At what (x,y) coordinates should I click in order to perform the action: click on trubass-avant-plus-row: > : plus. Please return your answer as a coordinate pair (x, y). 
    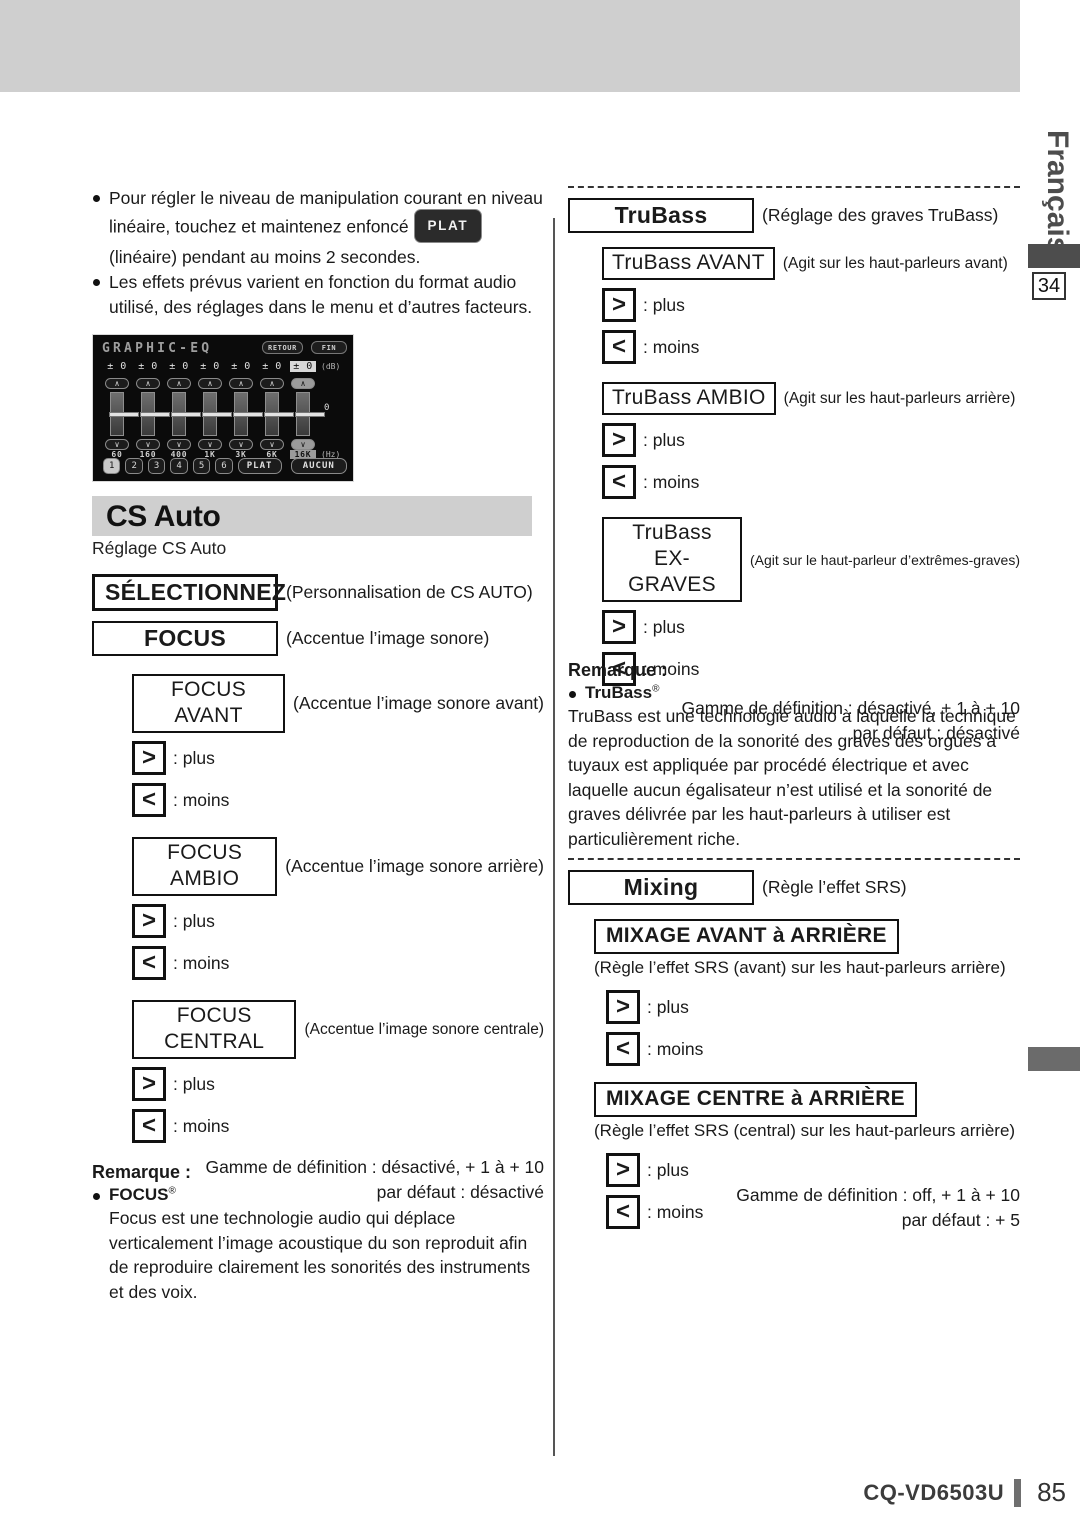
    Looking at the image, I should click on (811, 305).